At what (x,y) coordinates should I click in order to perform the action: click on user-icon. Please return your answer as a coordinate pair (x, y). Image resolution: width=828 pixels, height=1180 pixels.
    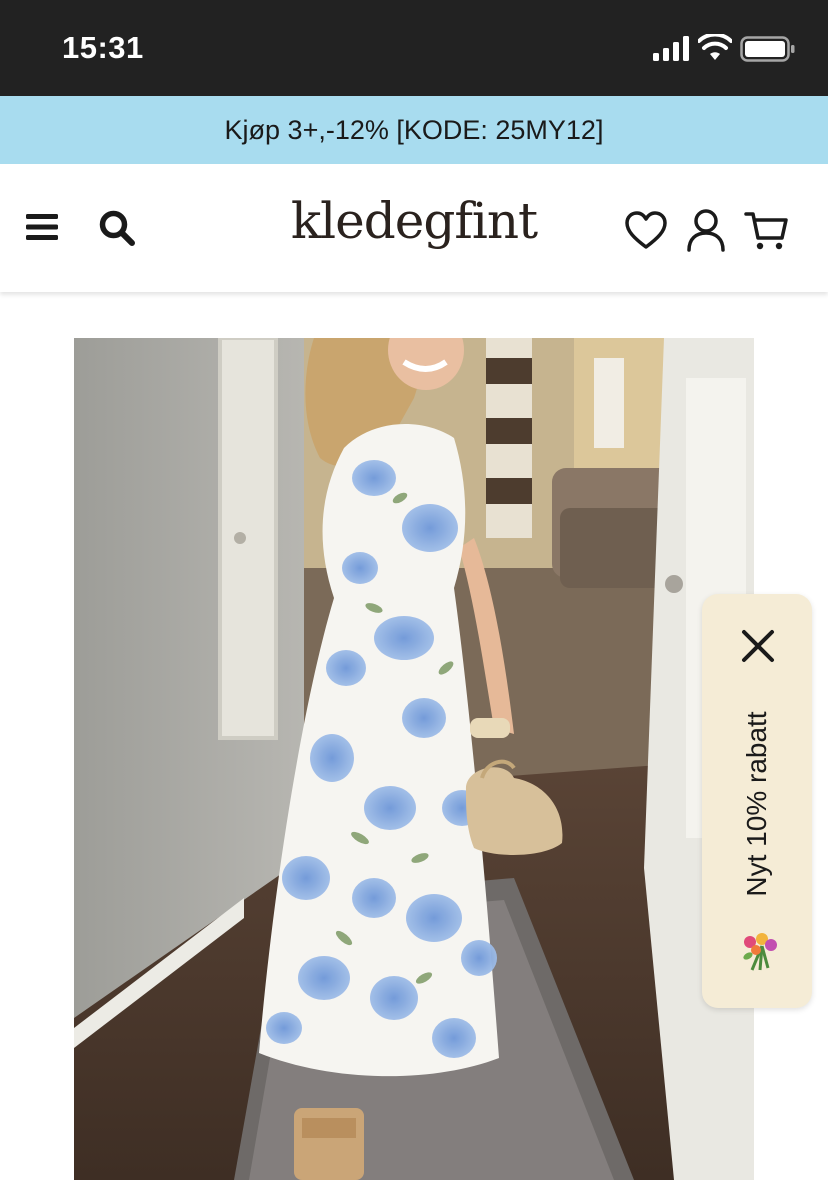
    Looking at the image, I should click on (706, 230).